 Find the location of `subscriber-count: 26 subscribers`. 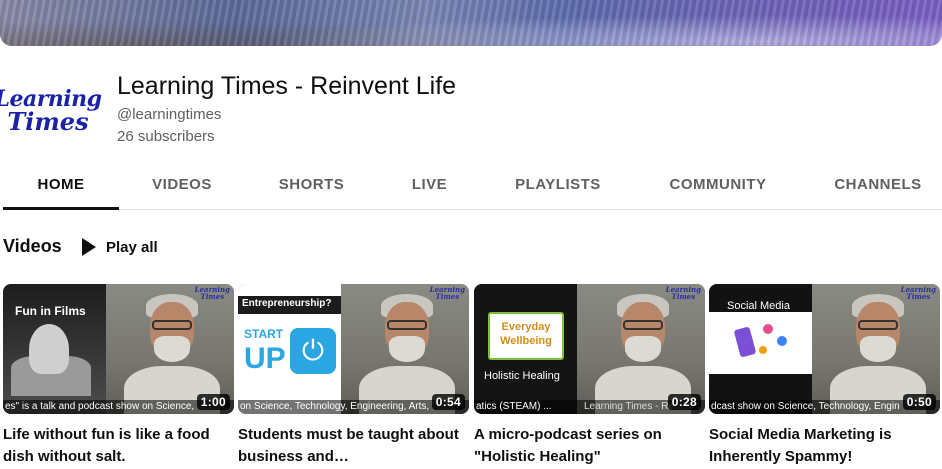

subscriber-count: 26 subscribers is located at coordinates (166, 136).